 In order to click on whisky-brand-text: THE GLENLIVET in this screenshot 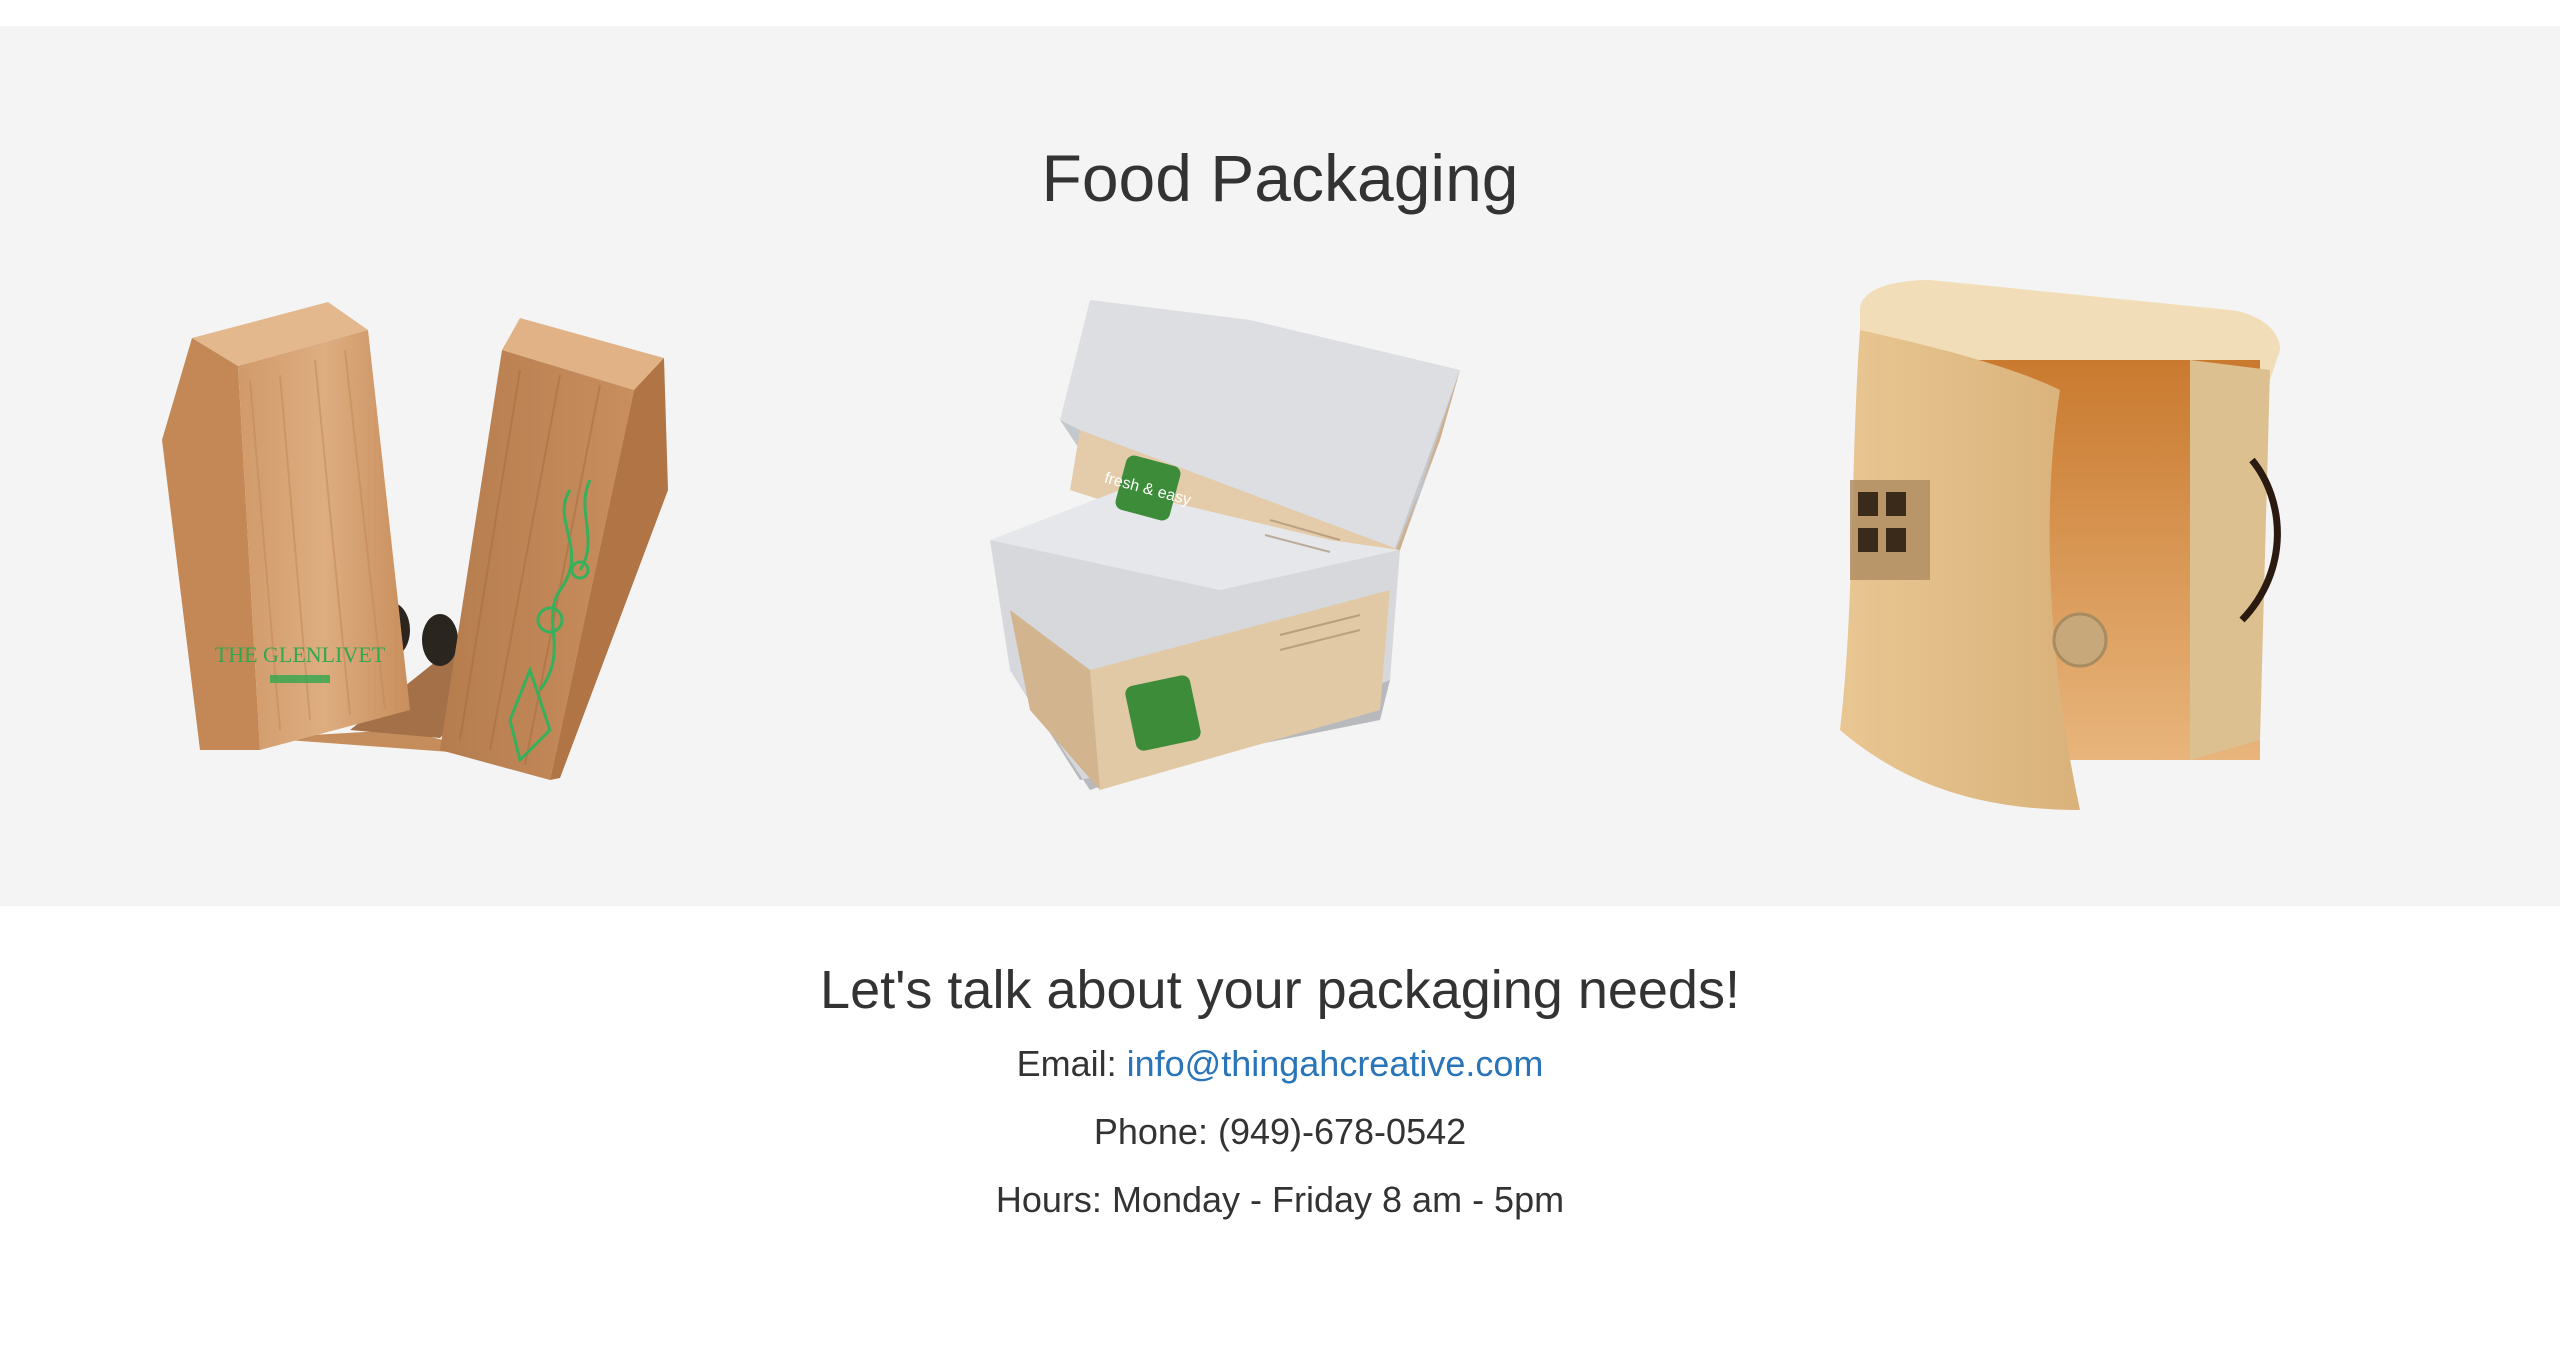, I will do `click(300, 654)`.